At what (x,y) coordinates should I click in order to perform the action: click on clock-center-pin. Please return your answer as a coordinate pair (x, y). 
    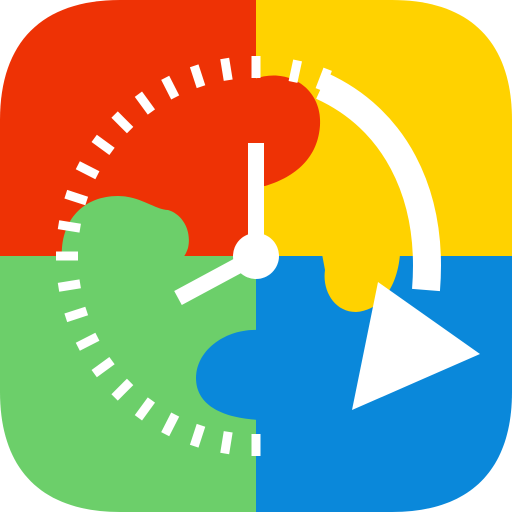
    Looking at the image, I should click on (256, 256).